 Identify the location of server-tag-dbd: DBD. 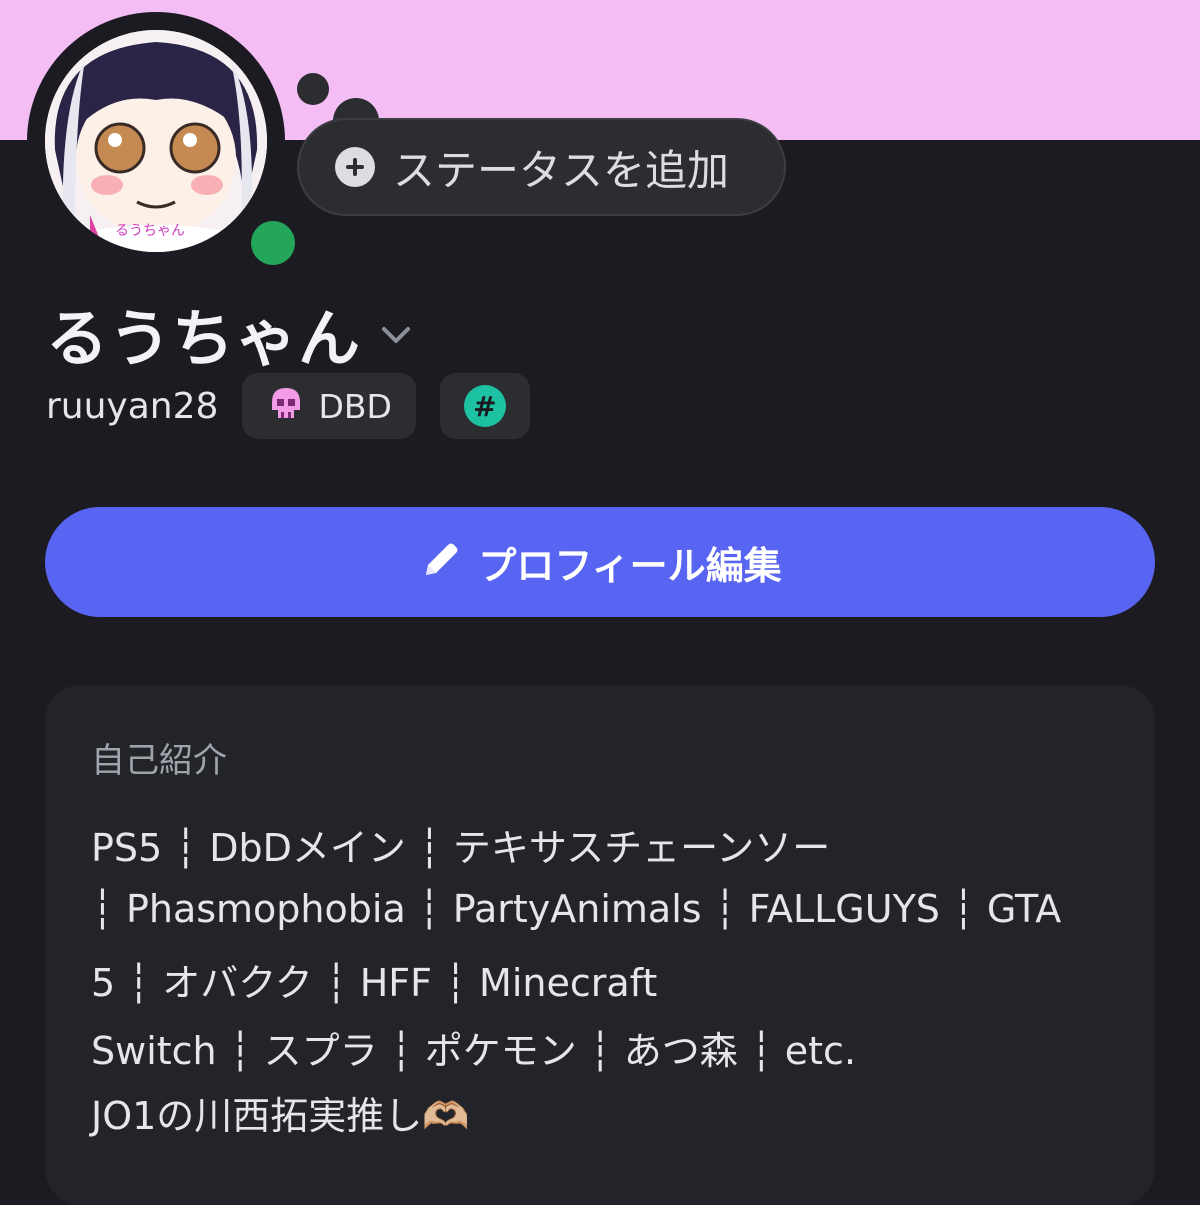
(329, 406).